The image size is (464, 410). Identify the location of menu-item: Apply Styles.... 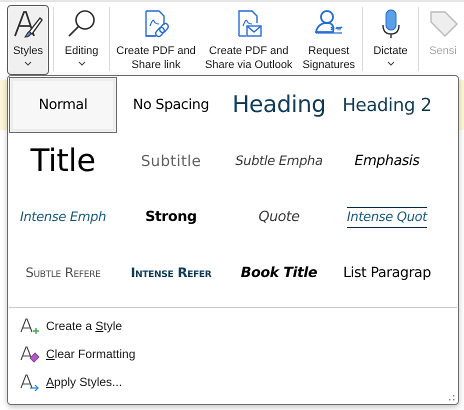
(239, 382).